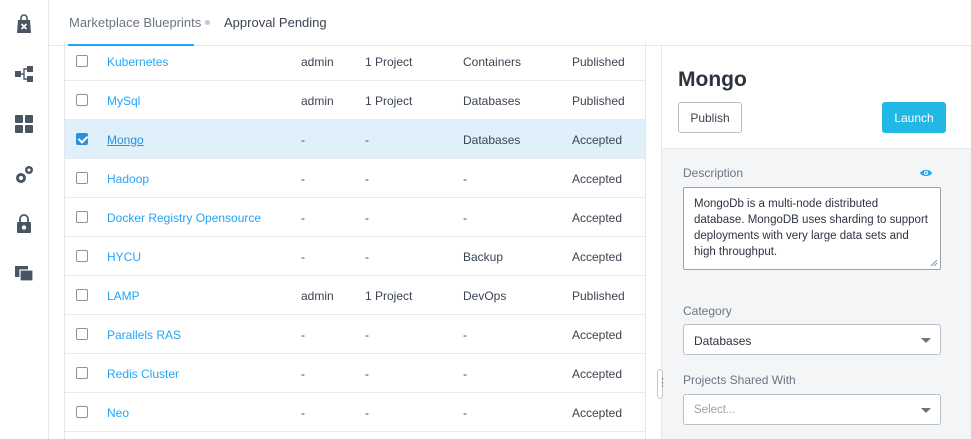 This screenshot has width=971, height=439. Describe the element at coordinates (914, 117) in the screenshot. I see `launch-button: Launch` at that location.